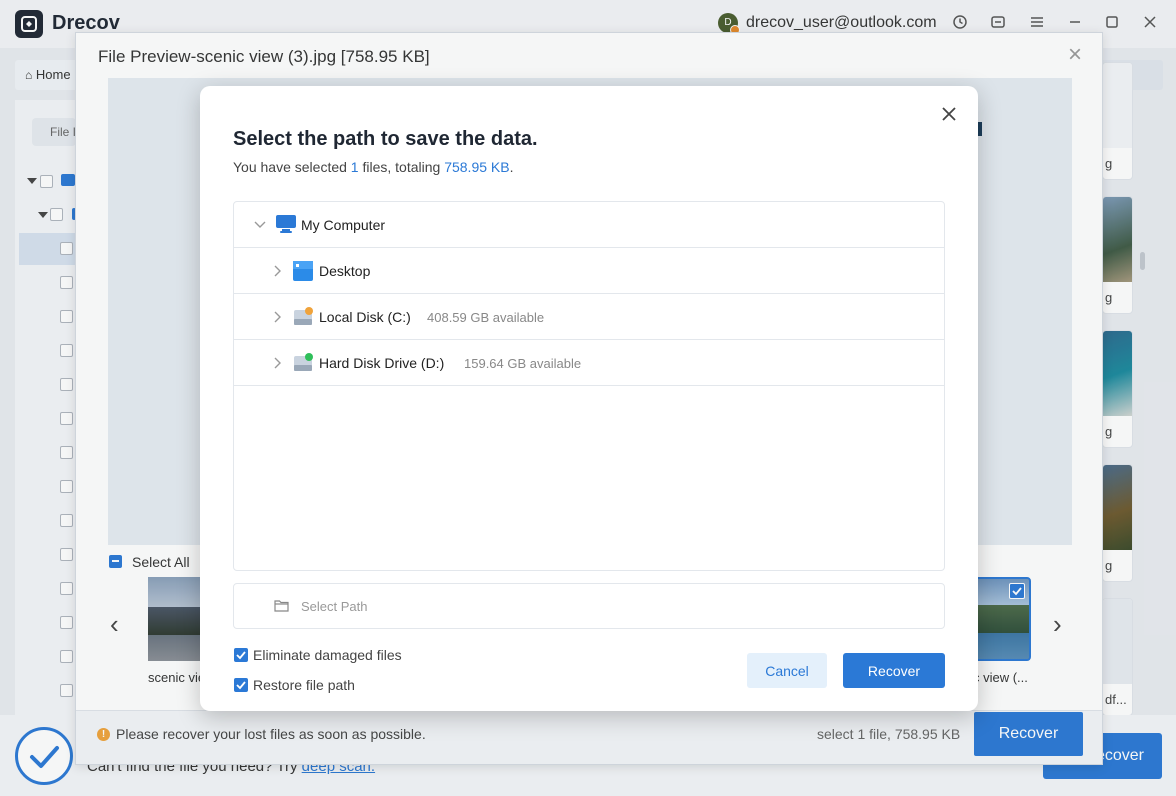 The image size is (1176, 796). What do you see at coordinates (486, 317) in the screenshot?
I see `disk-c-available: 408.59 GB available` at bounding box center [486, 317].